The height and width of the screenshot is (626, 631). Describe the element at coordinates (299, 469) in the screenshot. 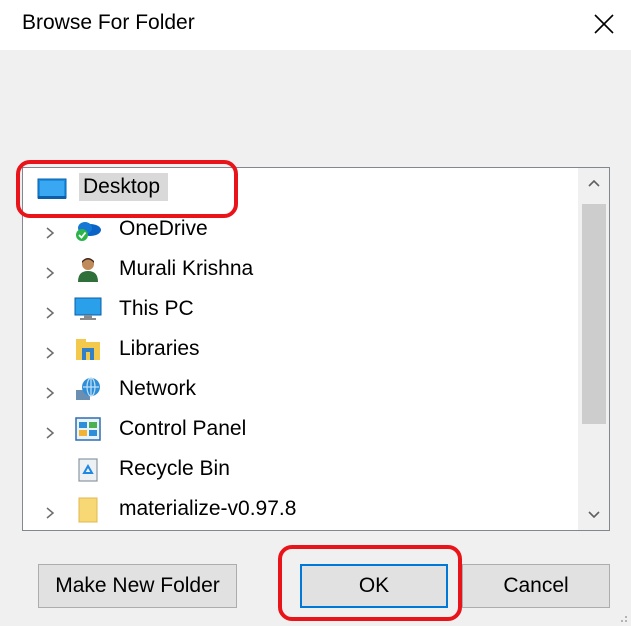

I see `tree-item-recycle-bin: Recycle Bin` at that location.